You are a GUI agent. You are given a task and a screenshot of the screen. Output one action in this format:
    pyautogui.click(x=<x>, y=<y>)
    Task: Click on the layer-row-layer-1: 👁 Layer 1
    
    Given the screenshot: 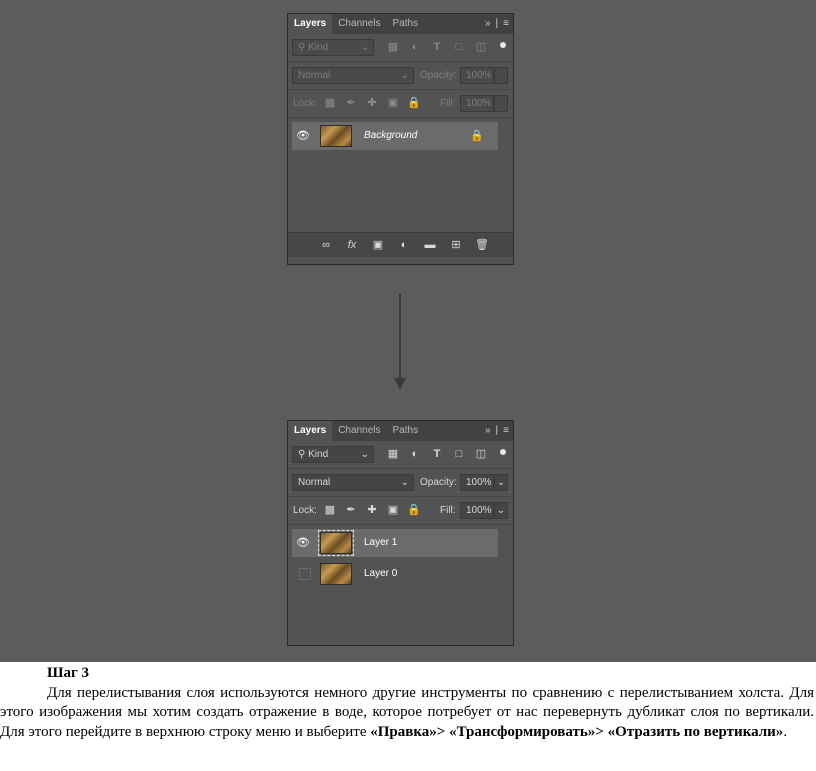 What is the action you would take?
    pyautogui.click(x=395, y=543)
    